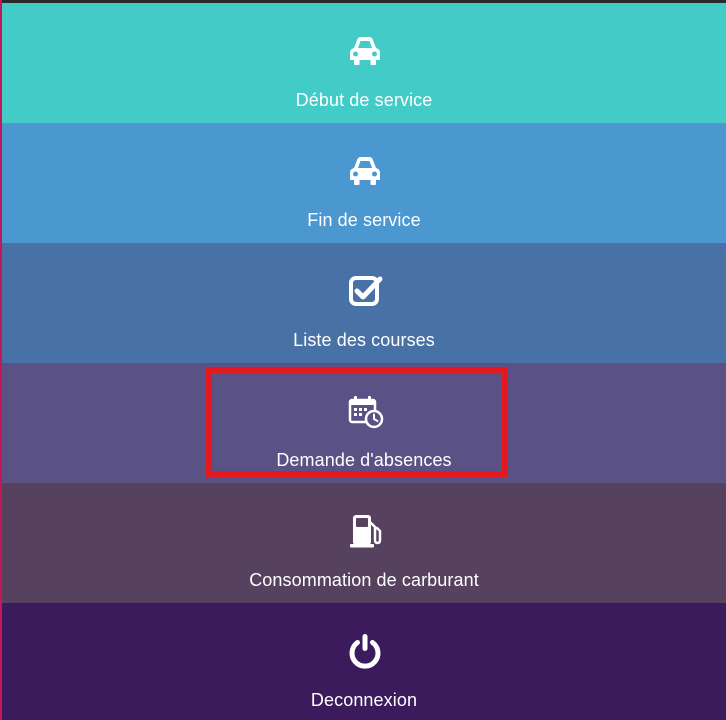 This screenshot has width=726, height=720. I want to click on menu-item-label: Liste des courses, so click(364, 340).